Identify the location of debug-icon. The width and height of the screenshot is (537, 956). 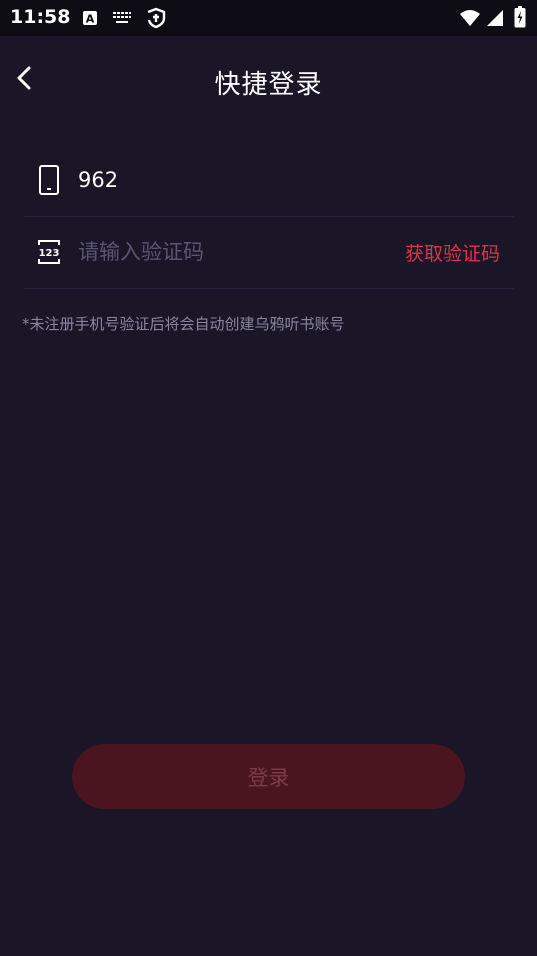
(156, 18).